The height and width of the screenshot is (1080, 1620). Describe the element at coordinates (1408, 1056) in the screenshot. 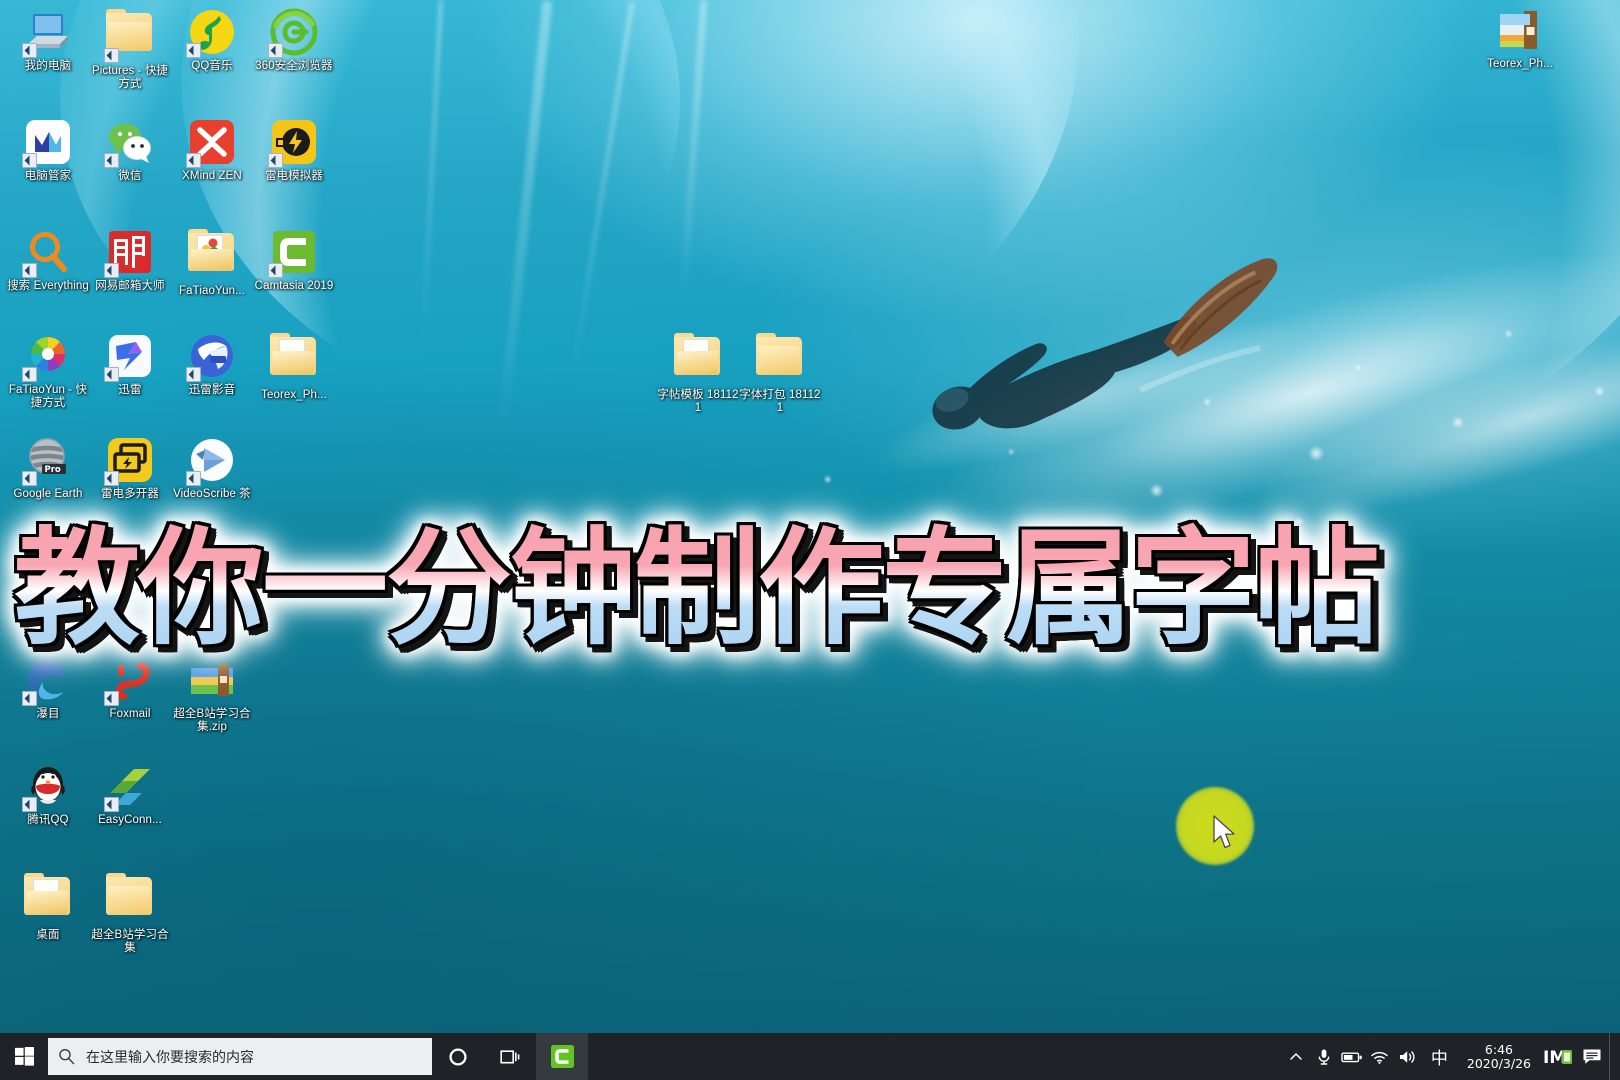

I see `volume-tray-icon` at that location.